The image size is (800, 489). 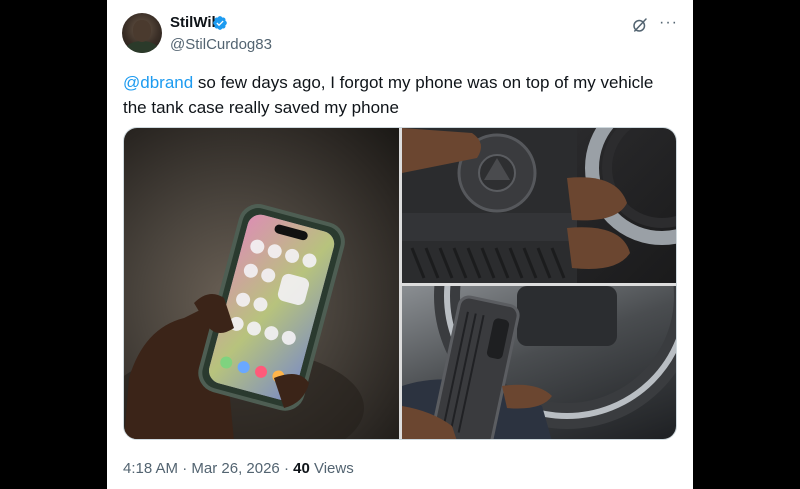 I want to click on avatar-shirt, so click(x=142, y=47).